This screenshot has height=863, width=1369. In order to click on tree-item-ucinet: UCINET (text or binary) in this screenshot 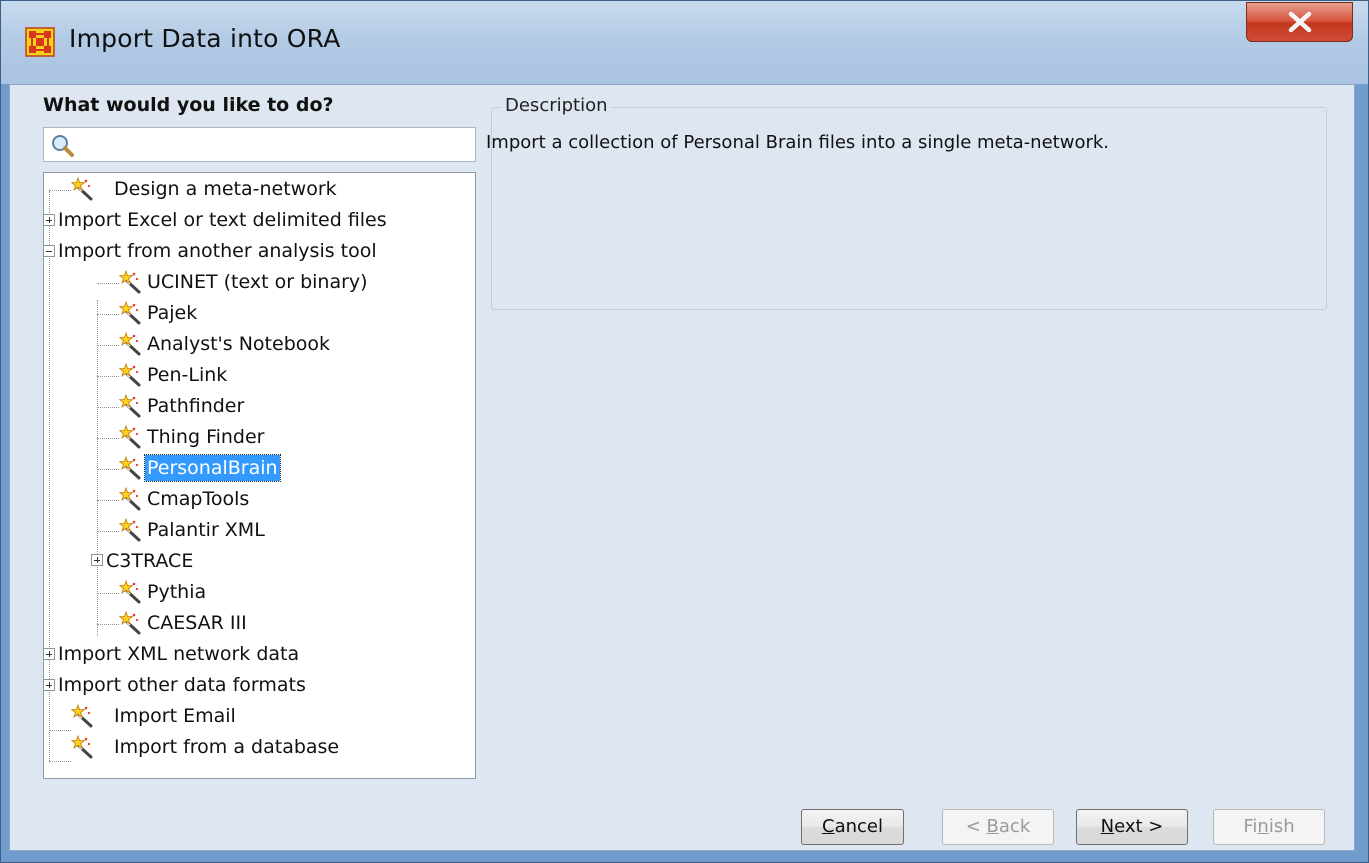, I will do `click(257, 282)`.